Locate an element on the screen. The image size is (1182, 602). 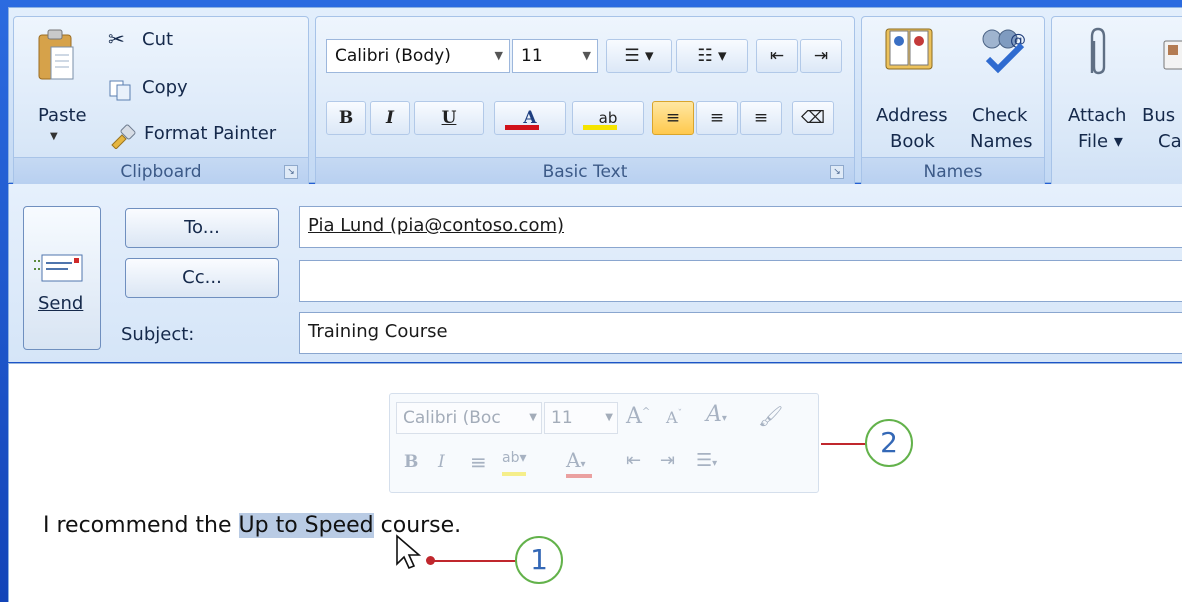
mini-highlight-swatch is located at coordinates (514, 474).